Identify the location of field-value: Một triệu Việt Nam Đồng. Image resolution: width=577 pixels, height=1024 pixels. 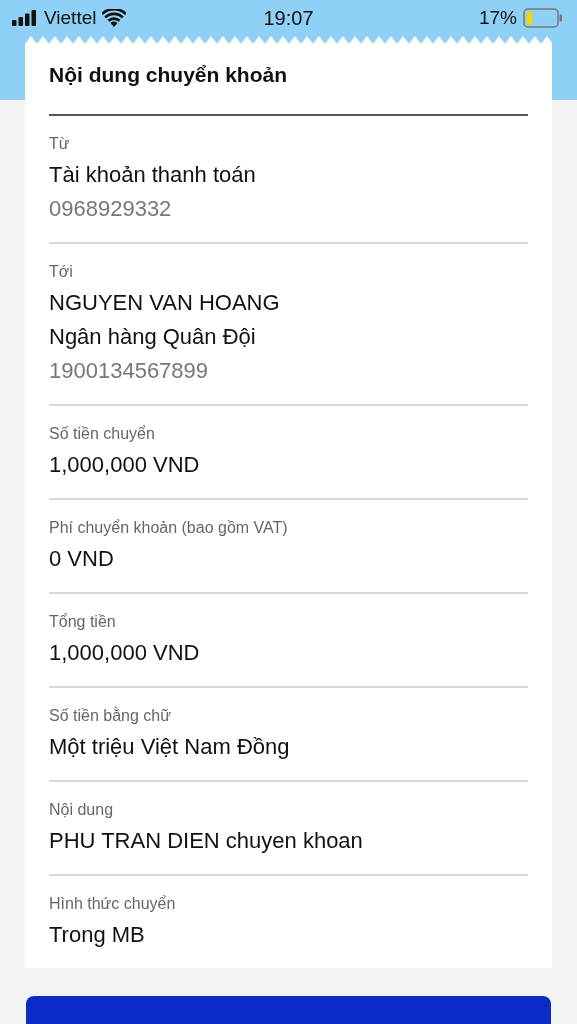
(170, 747).